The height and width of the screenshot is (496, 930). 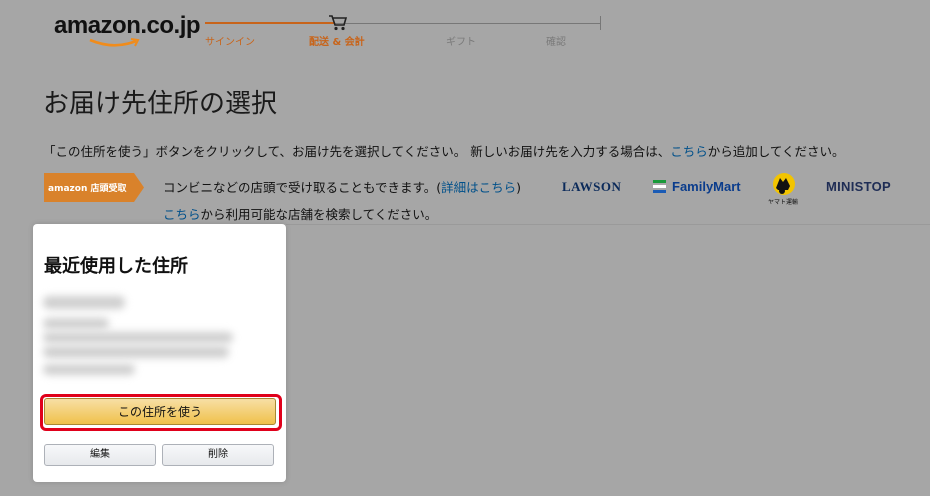 I want to click on progress-fill, so click(x=270, y=23).